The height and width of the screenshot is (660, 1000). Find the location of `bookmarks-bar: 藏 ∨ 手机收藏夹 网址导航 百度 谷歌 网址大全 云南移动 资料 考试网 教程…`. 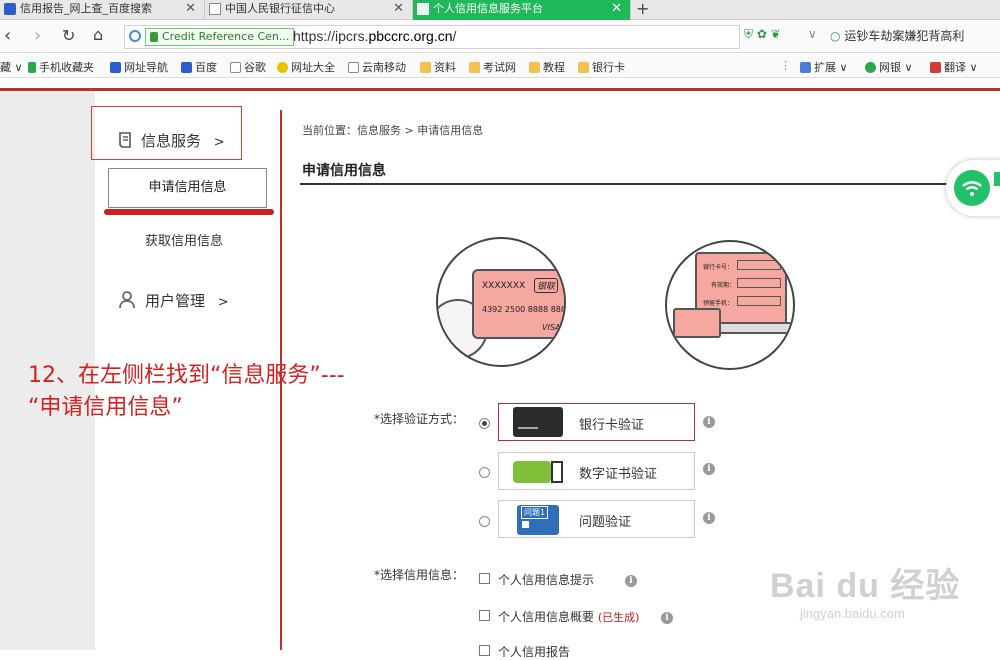

bookmarks-bar: 藏 ∨ 手机收藏夹 网址导航 百度 谷歌 网址大全 云南移动 资料 考试网 教程… is located at coordinates (500, 66).